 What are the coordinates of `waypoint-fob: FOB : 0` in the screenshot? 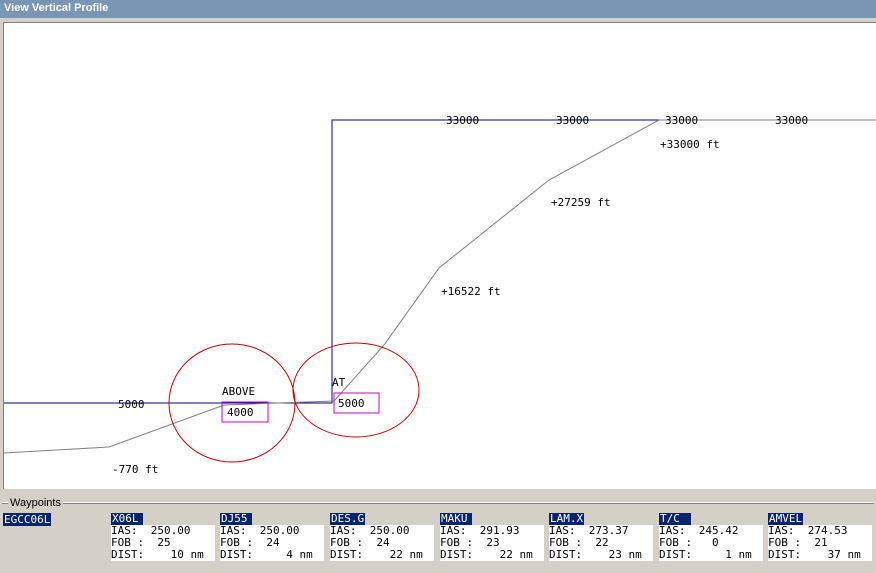 It's located at (711, 543).